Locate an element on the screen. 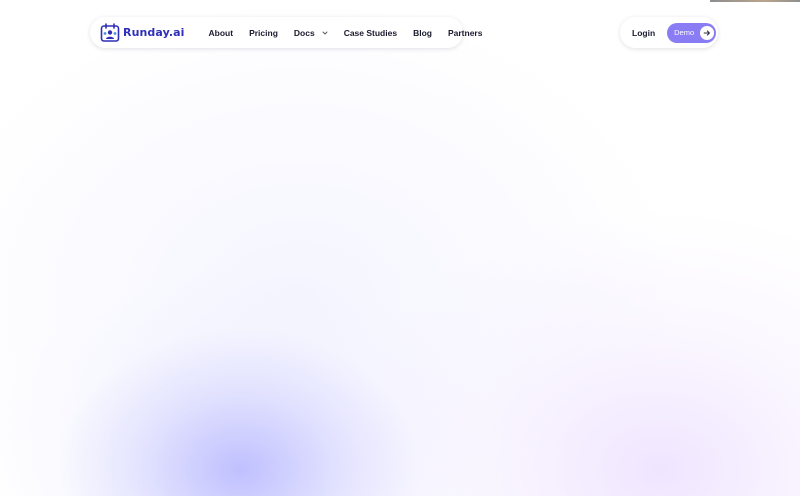 The height and width of the screenshot is (496, 800). nav-link-label: Docs is located at coordinates (304, 32).